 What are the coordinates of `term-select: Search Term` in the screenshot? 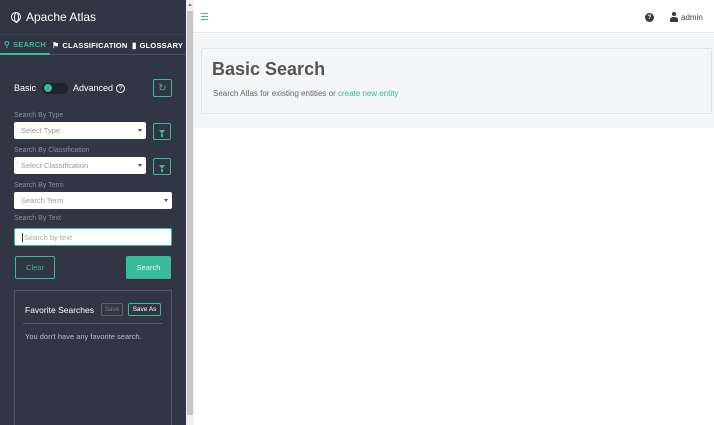 It's located at (93, 200).